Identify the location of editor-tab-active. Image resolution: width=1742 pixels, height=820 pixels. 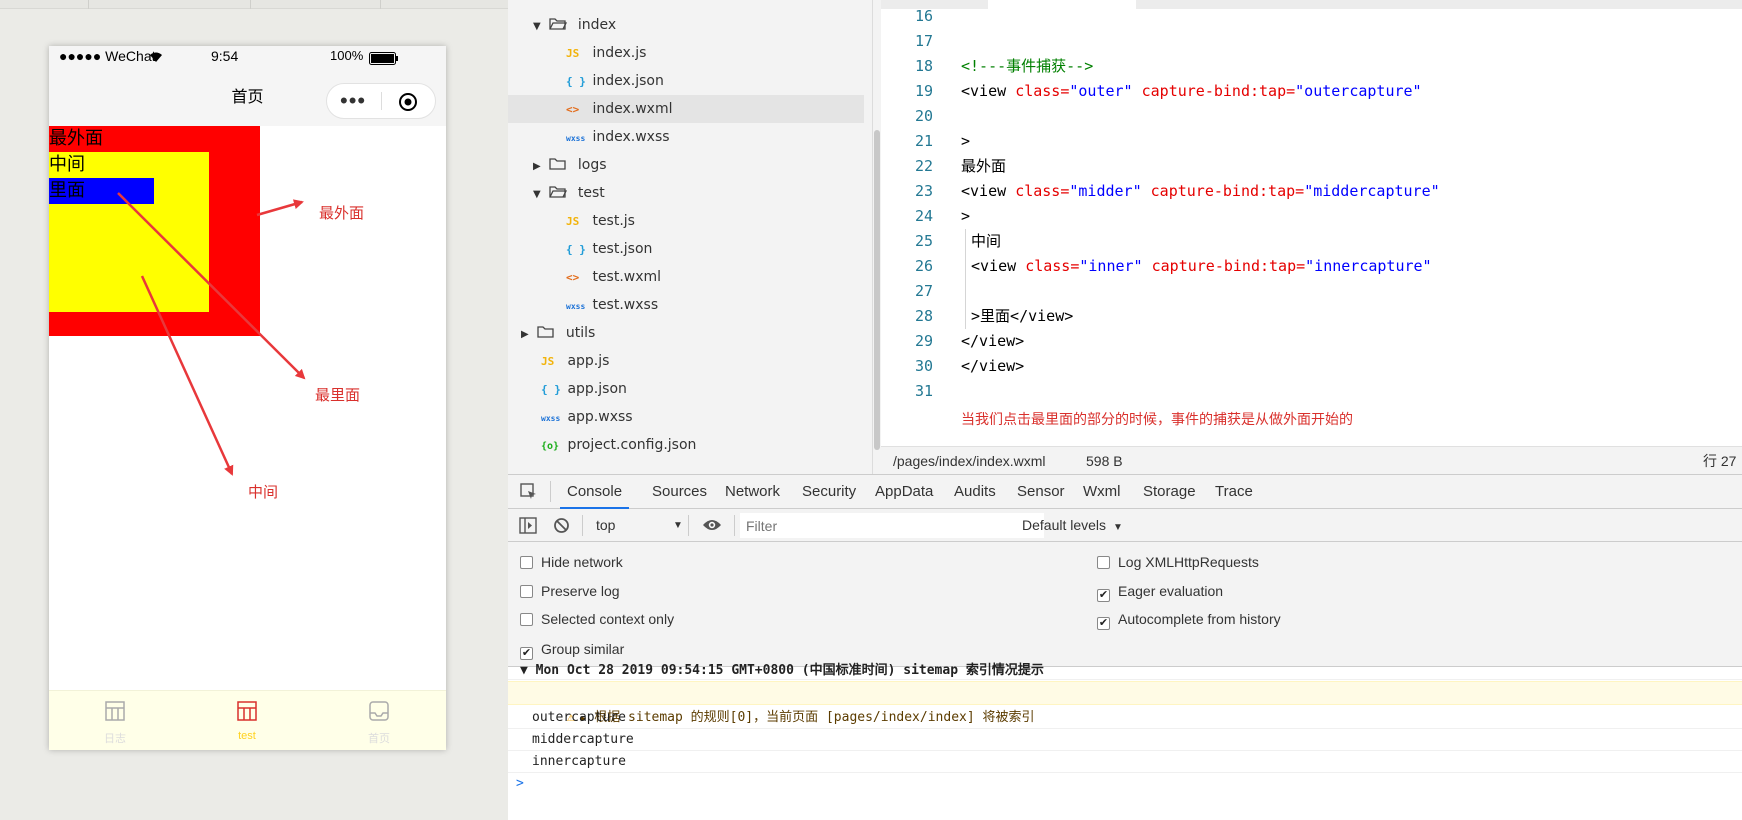
(1062, 4).